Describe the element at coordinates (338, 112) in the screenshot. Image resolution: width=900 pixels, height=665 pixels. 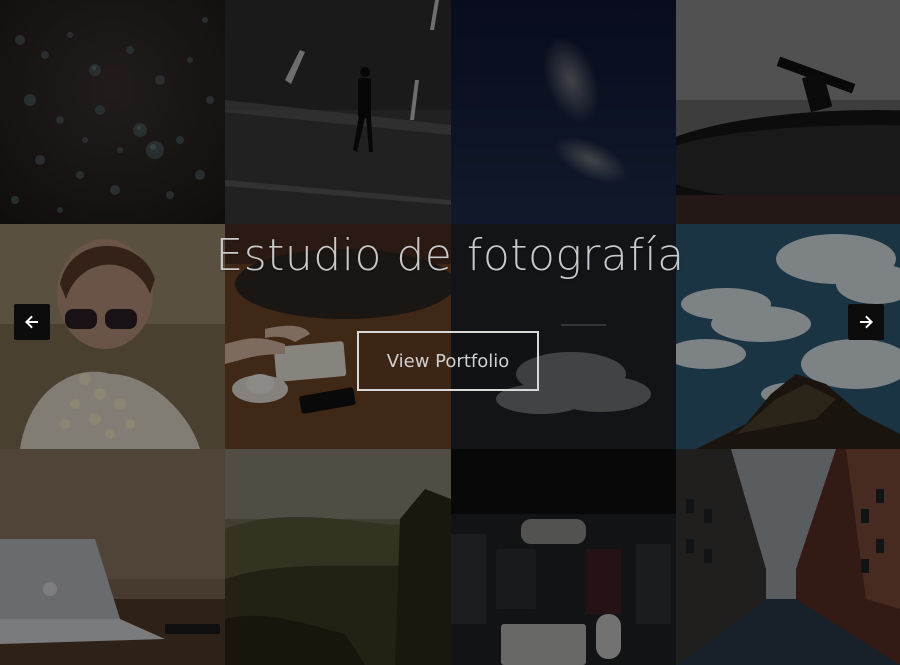
I see `man-walking-road-photo` at that location.